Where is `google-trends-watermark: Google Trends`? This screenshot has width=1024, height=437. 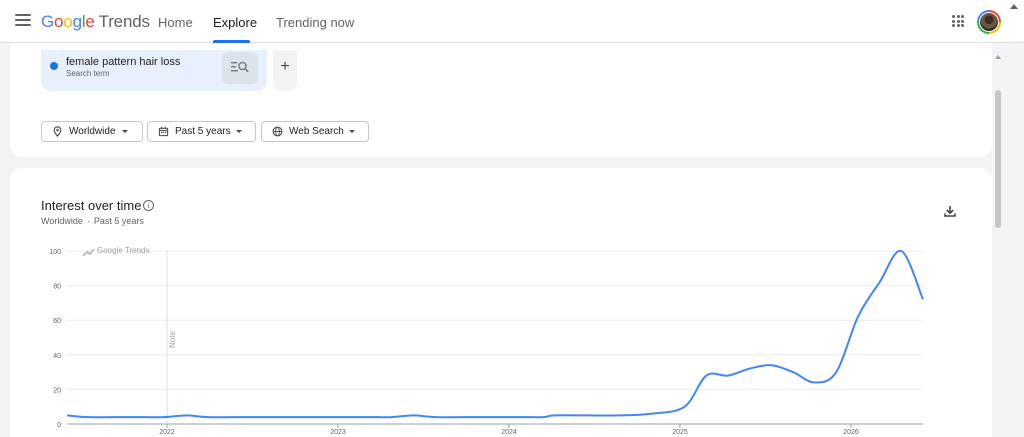
google-trends-watermark: Google Trends is located at coordinates (115, 251).